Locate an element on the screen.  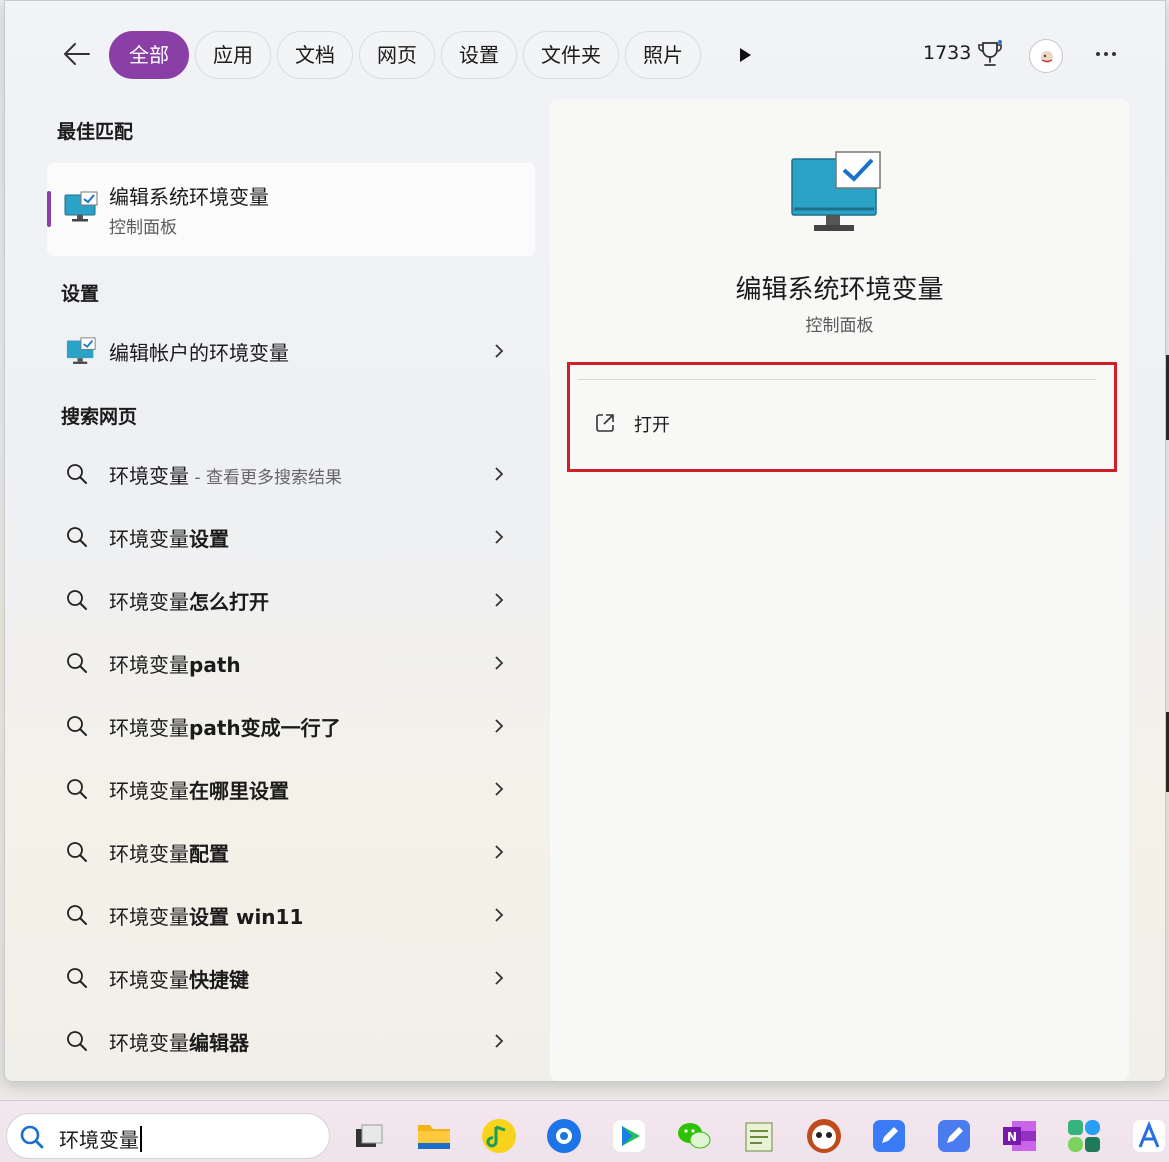
open-external-icon is located at coordinates (605, 423).